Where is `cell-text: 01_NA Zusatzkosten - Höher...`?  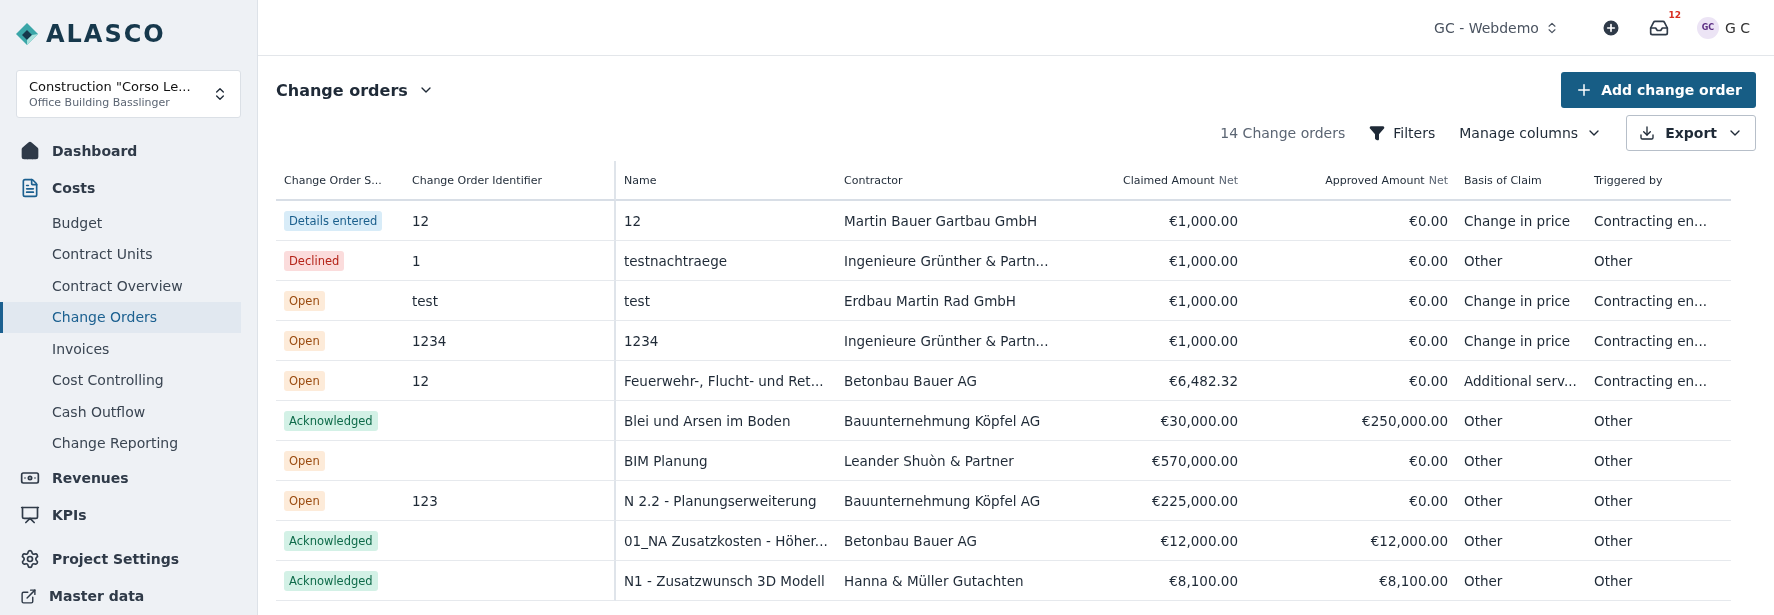
cell-text: 01_NA Zusatzkosten - Höher... is located at coordinates (726, 540).